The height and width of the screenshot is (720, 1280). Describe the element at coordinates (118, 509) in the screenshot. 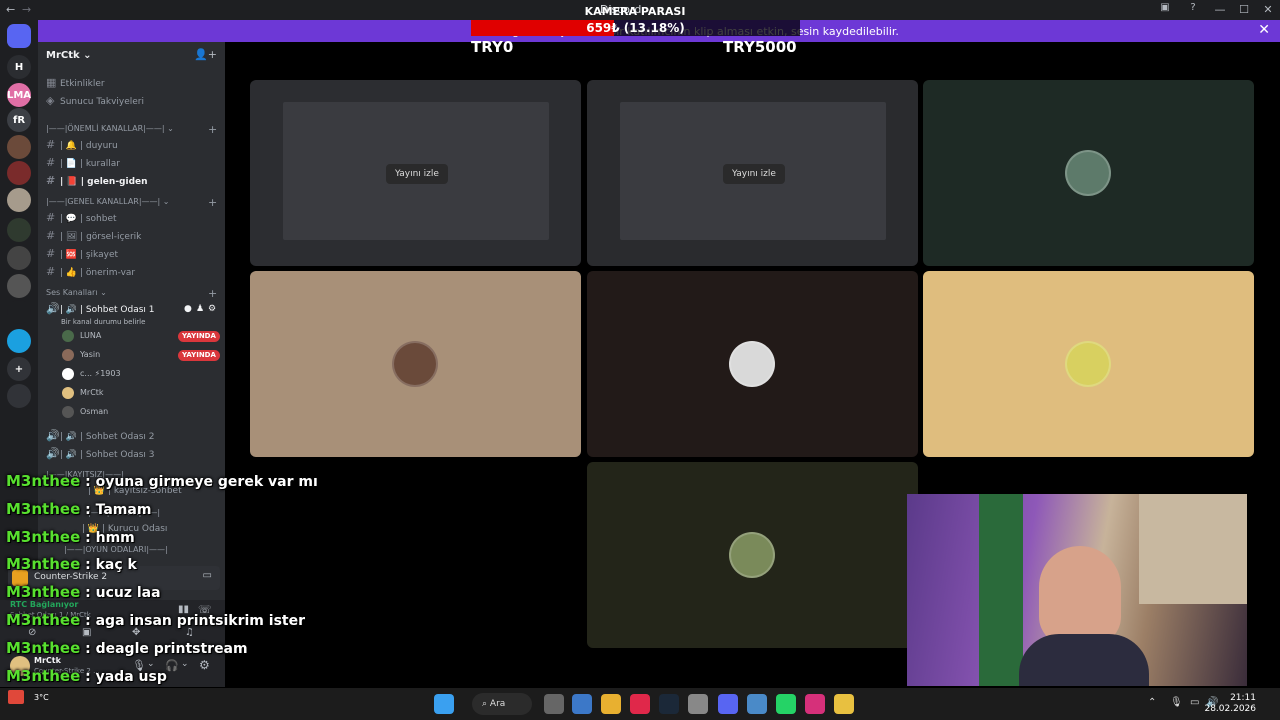

I see `chat-text: : Tamam` at that location.